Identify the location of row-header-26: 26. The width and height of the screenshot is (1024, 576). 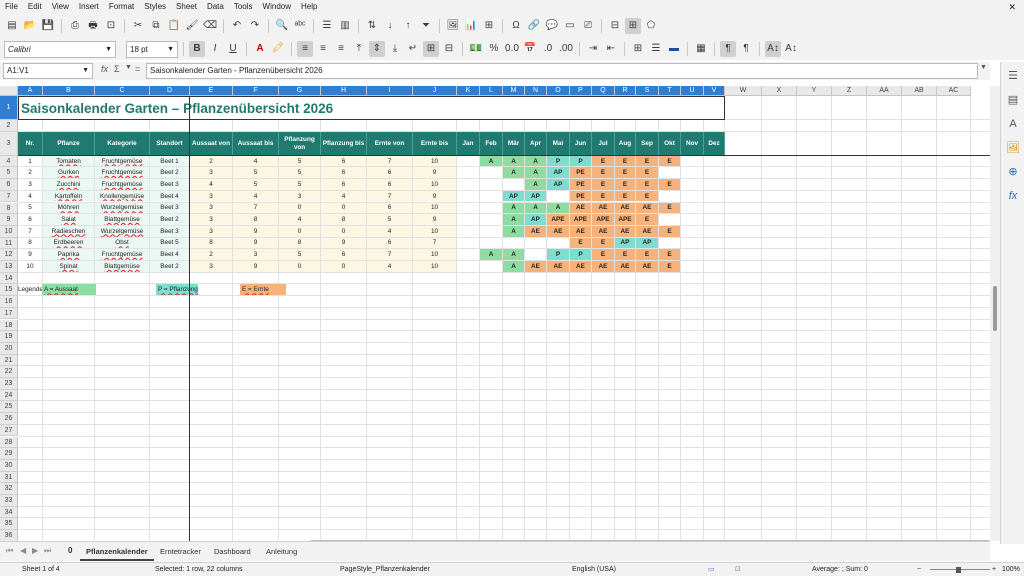
(9, 419).